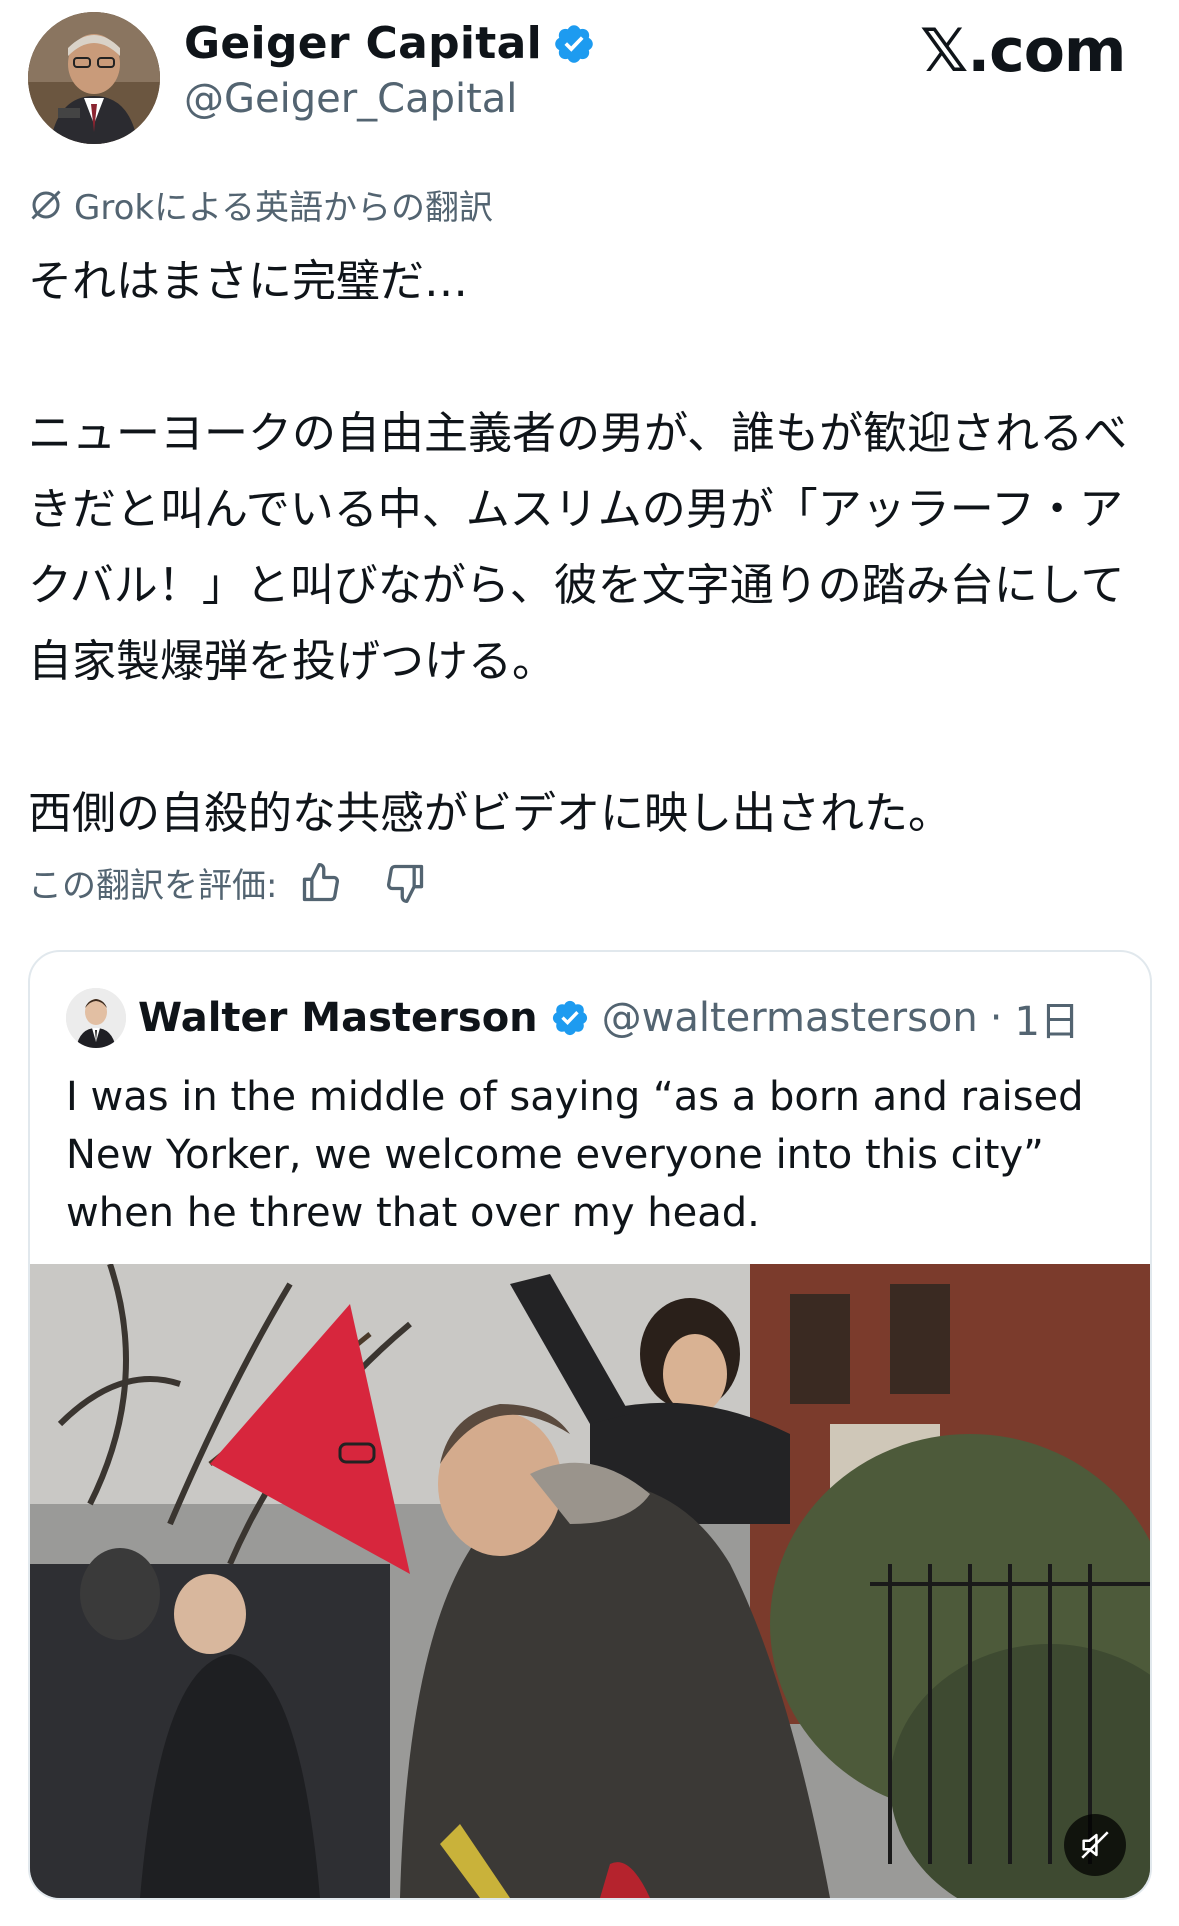 The width and height of the screenshot is (1179, 1926). What do you see at coordinates (1046, 1018) in the screenshot?
I see `quoted-time: 1日` at bounding box center [1046, 1018].